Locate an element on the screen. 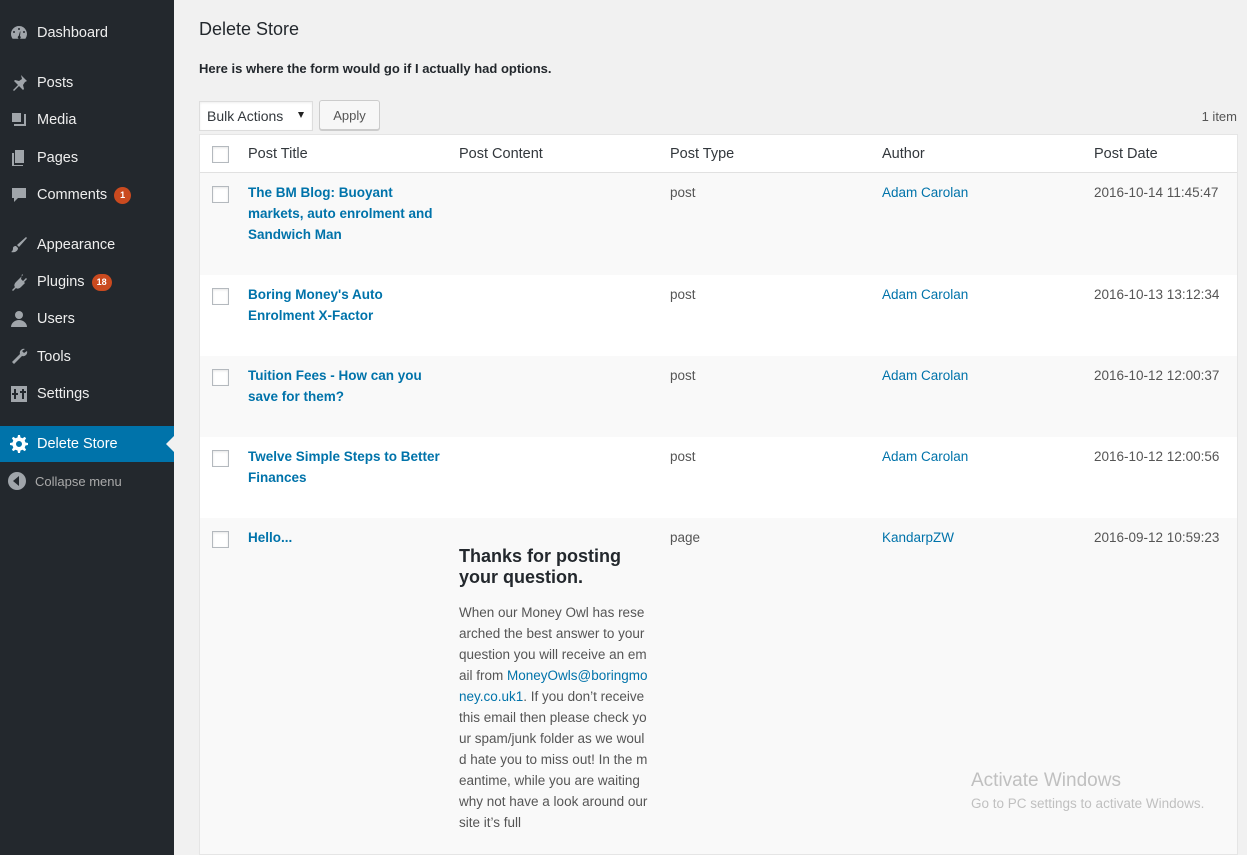 This screenshot has height=855, width=1247. sidebar-item-label: Users is located at coordinates (56, 319).